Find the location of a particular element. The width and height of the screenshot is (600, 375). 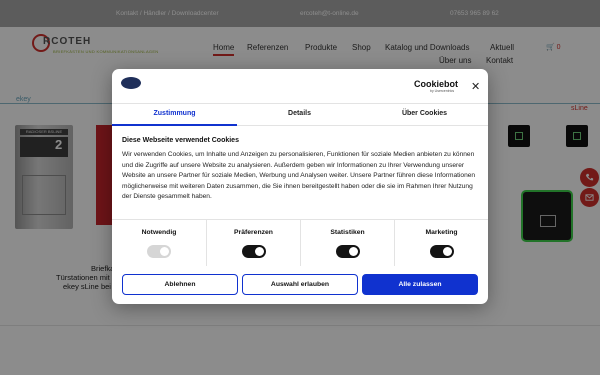

dialog-title: Diese Webseite verwendet Cookies is located at coordinates (180, 140).